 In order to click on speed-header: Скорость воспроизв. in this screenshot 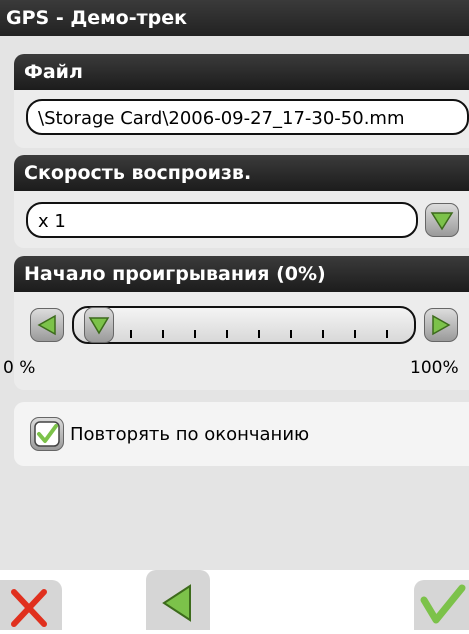, I will do `click(241, 173)`.